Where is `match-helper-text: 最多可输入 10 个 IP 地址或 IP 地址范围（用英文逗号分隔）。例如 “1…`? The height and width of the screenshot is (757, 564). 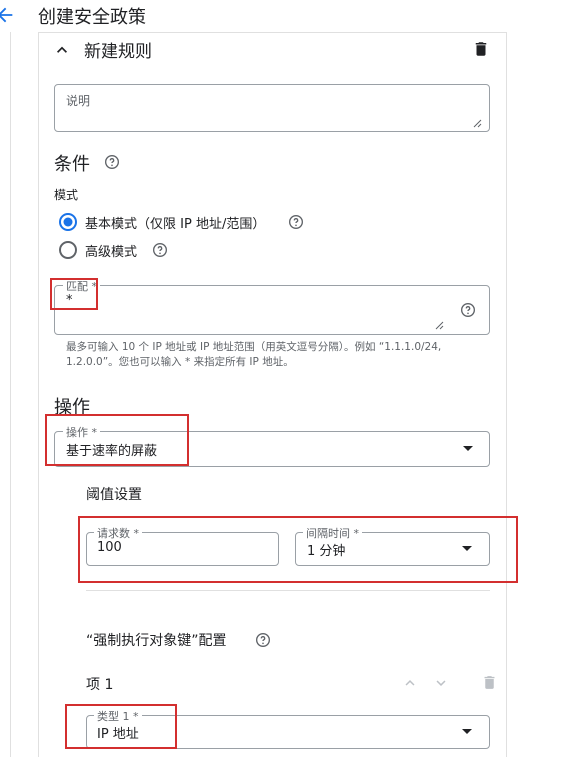 match-helper-text: 最多可输入 10 个 IP 地址或 IP 地址范围（用英文逗号分隔）。例如 “1… is located at coordinates (254, 354).